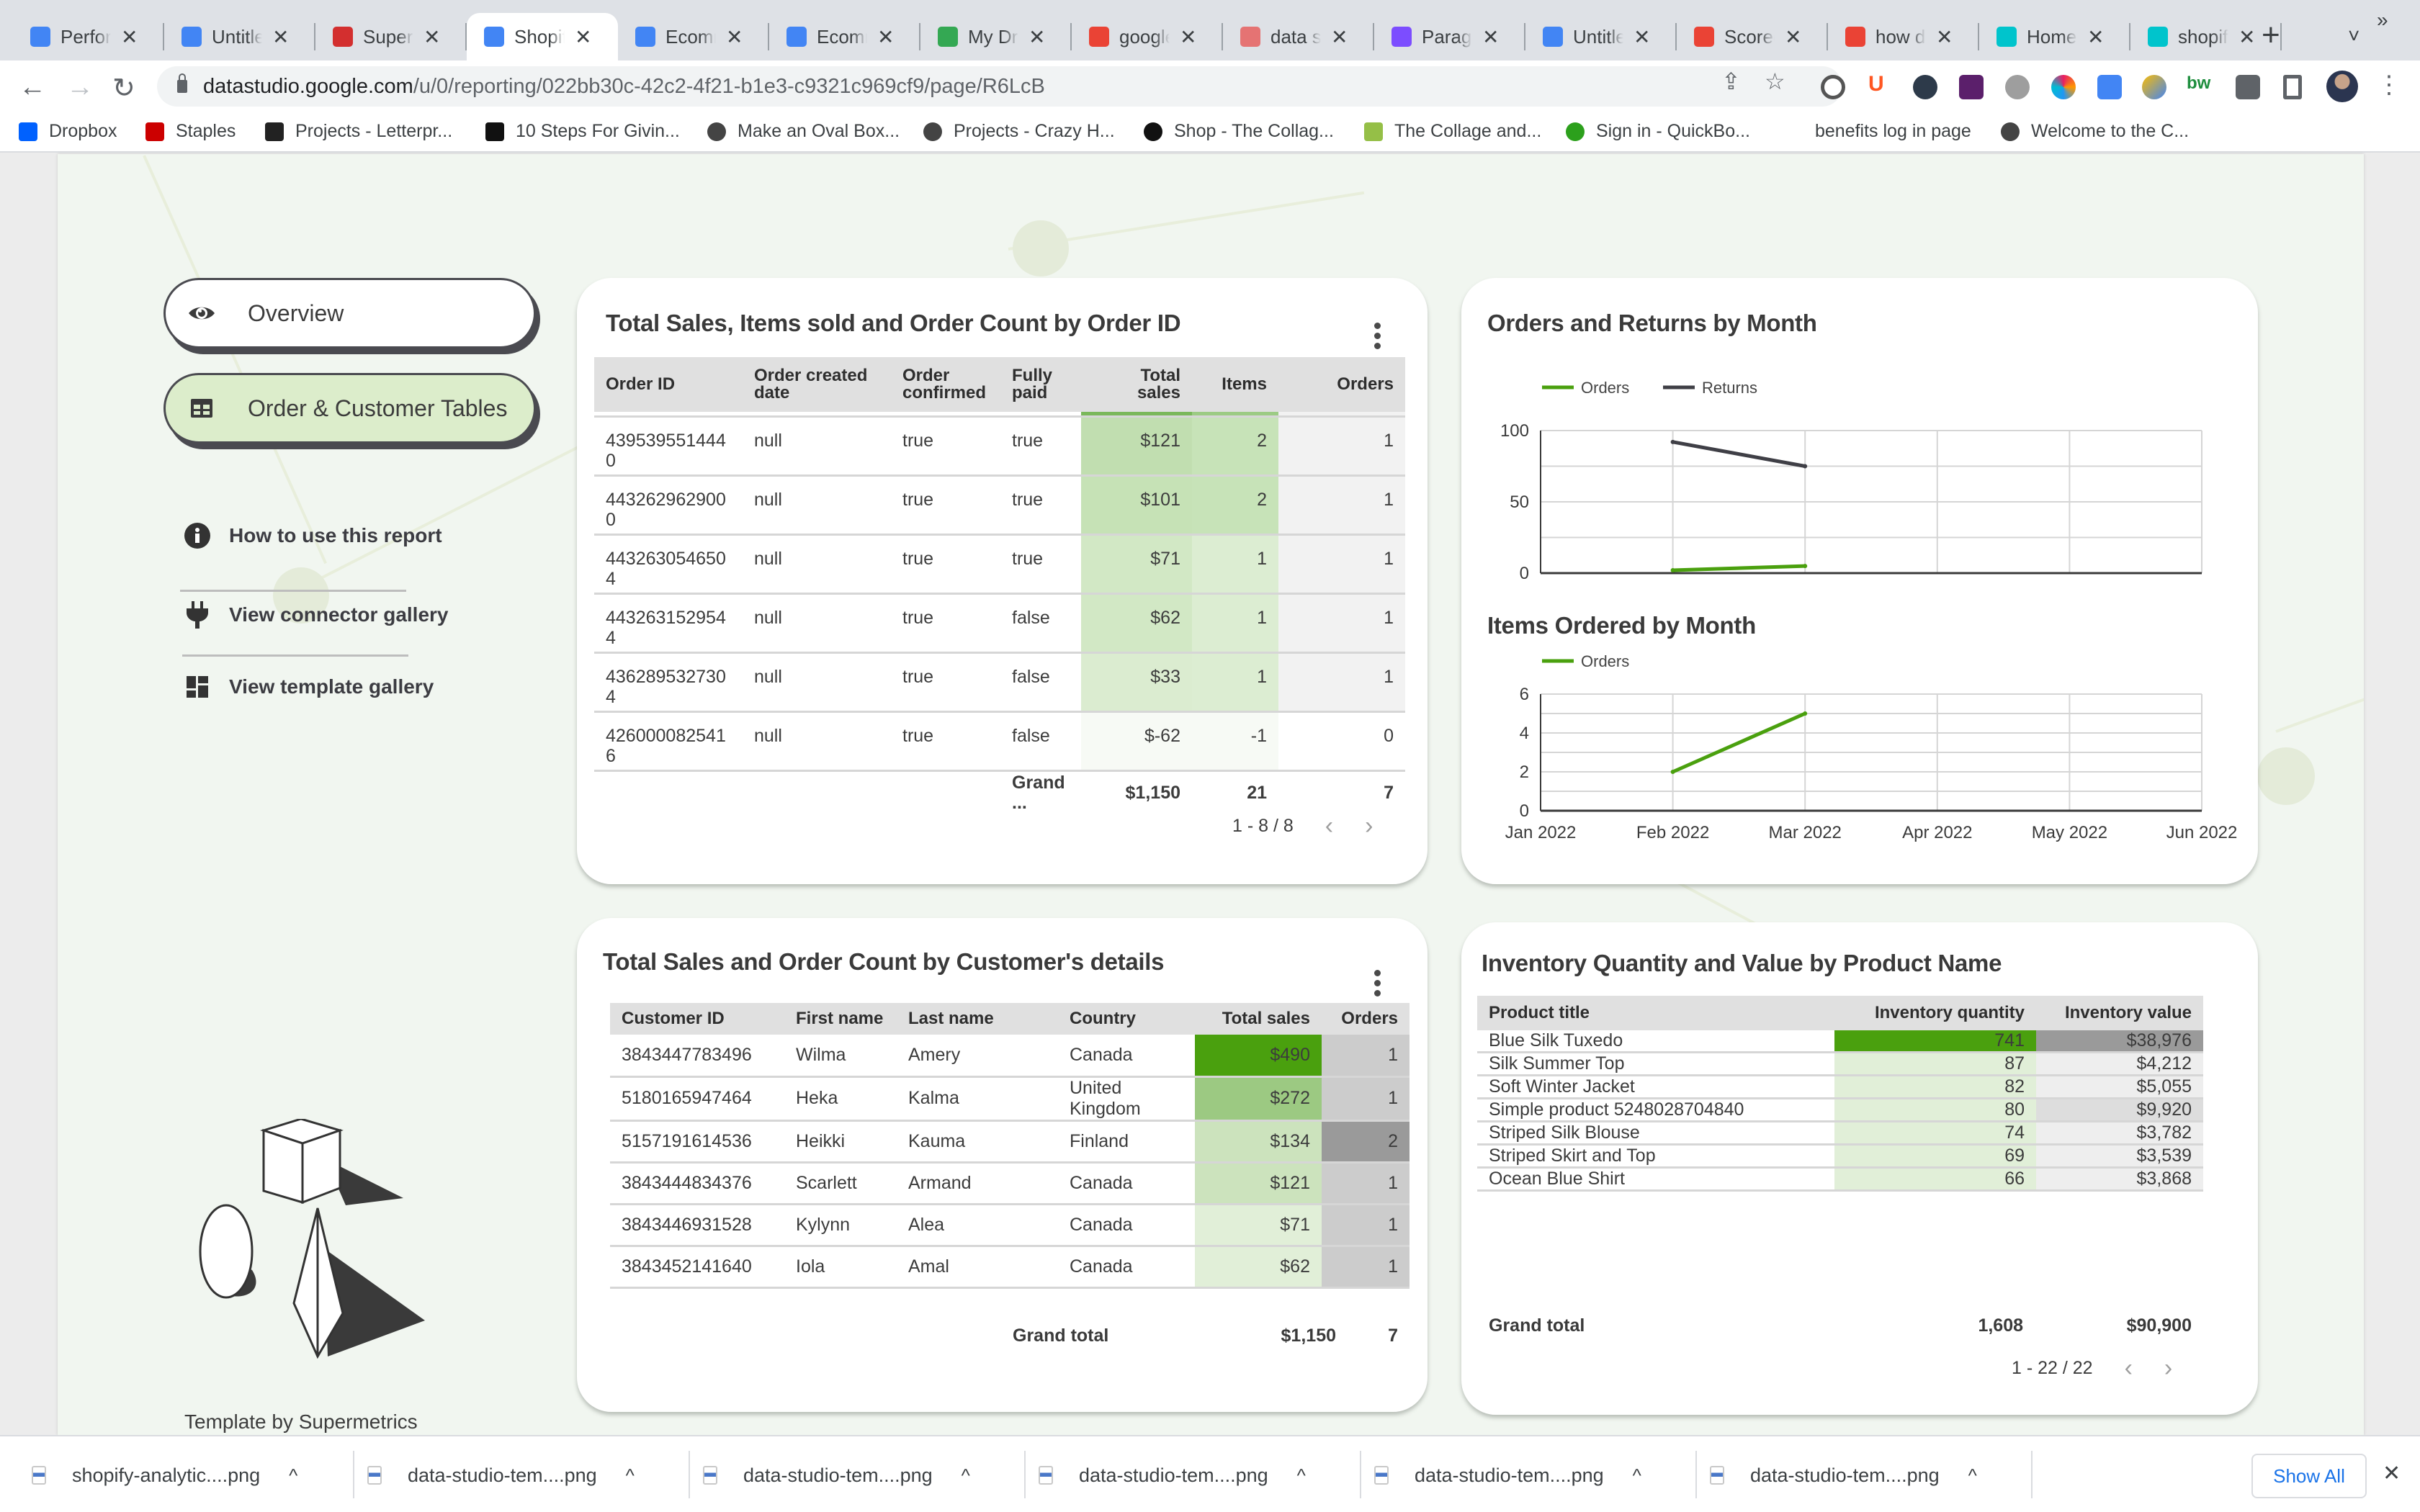 The height and width of the screenshot is (1512, 2420). What do you see at coordinates (1010, 1183) in the screenshot?
I see `table-row: 3843444834376 Scarlett Armand Canada $121 1` at bounding box center [1010, 1183].